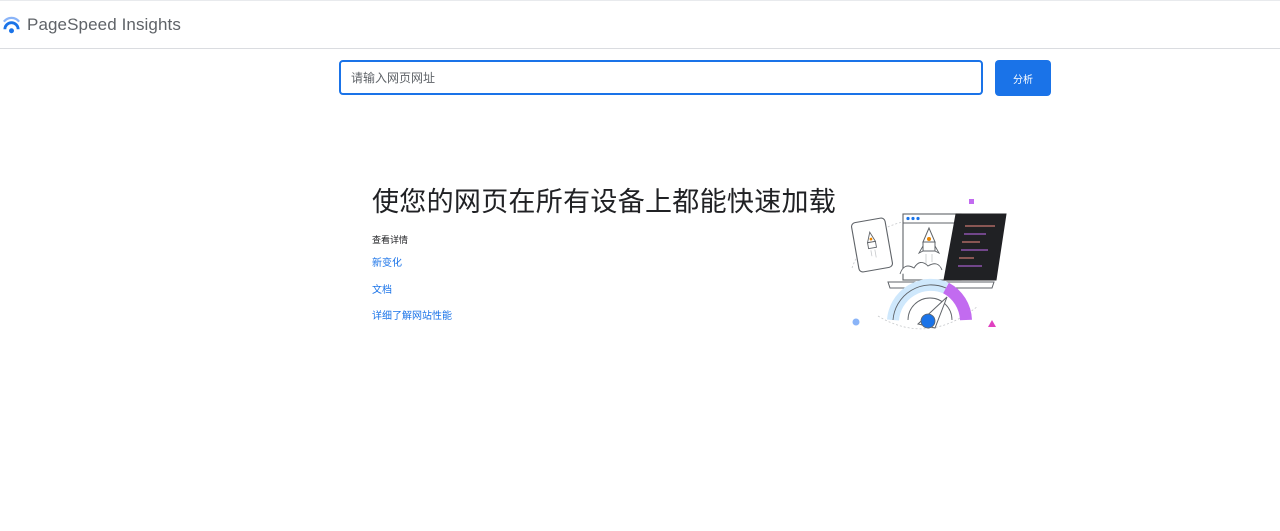  I want to click on url-input, so click(661, 77).